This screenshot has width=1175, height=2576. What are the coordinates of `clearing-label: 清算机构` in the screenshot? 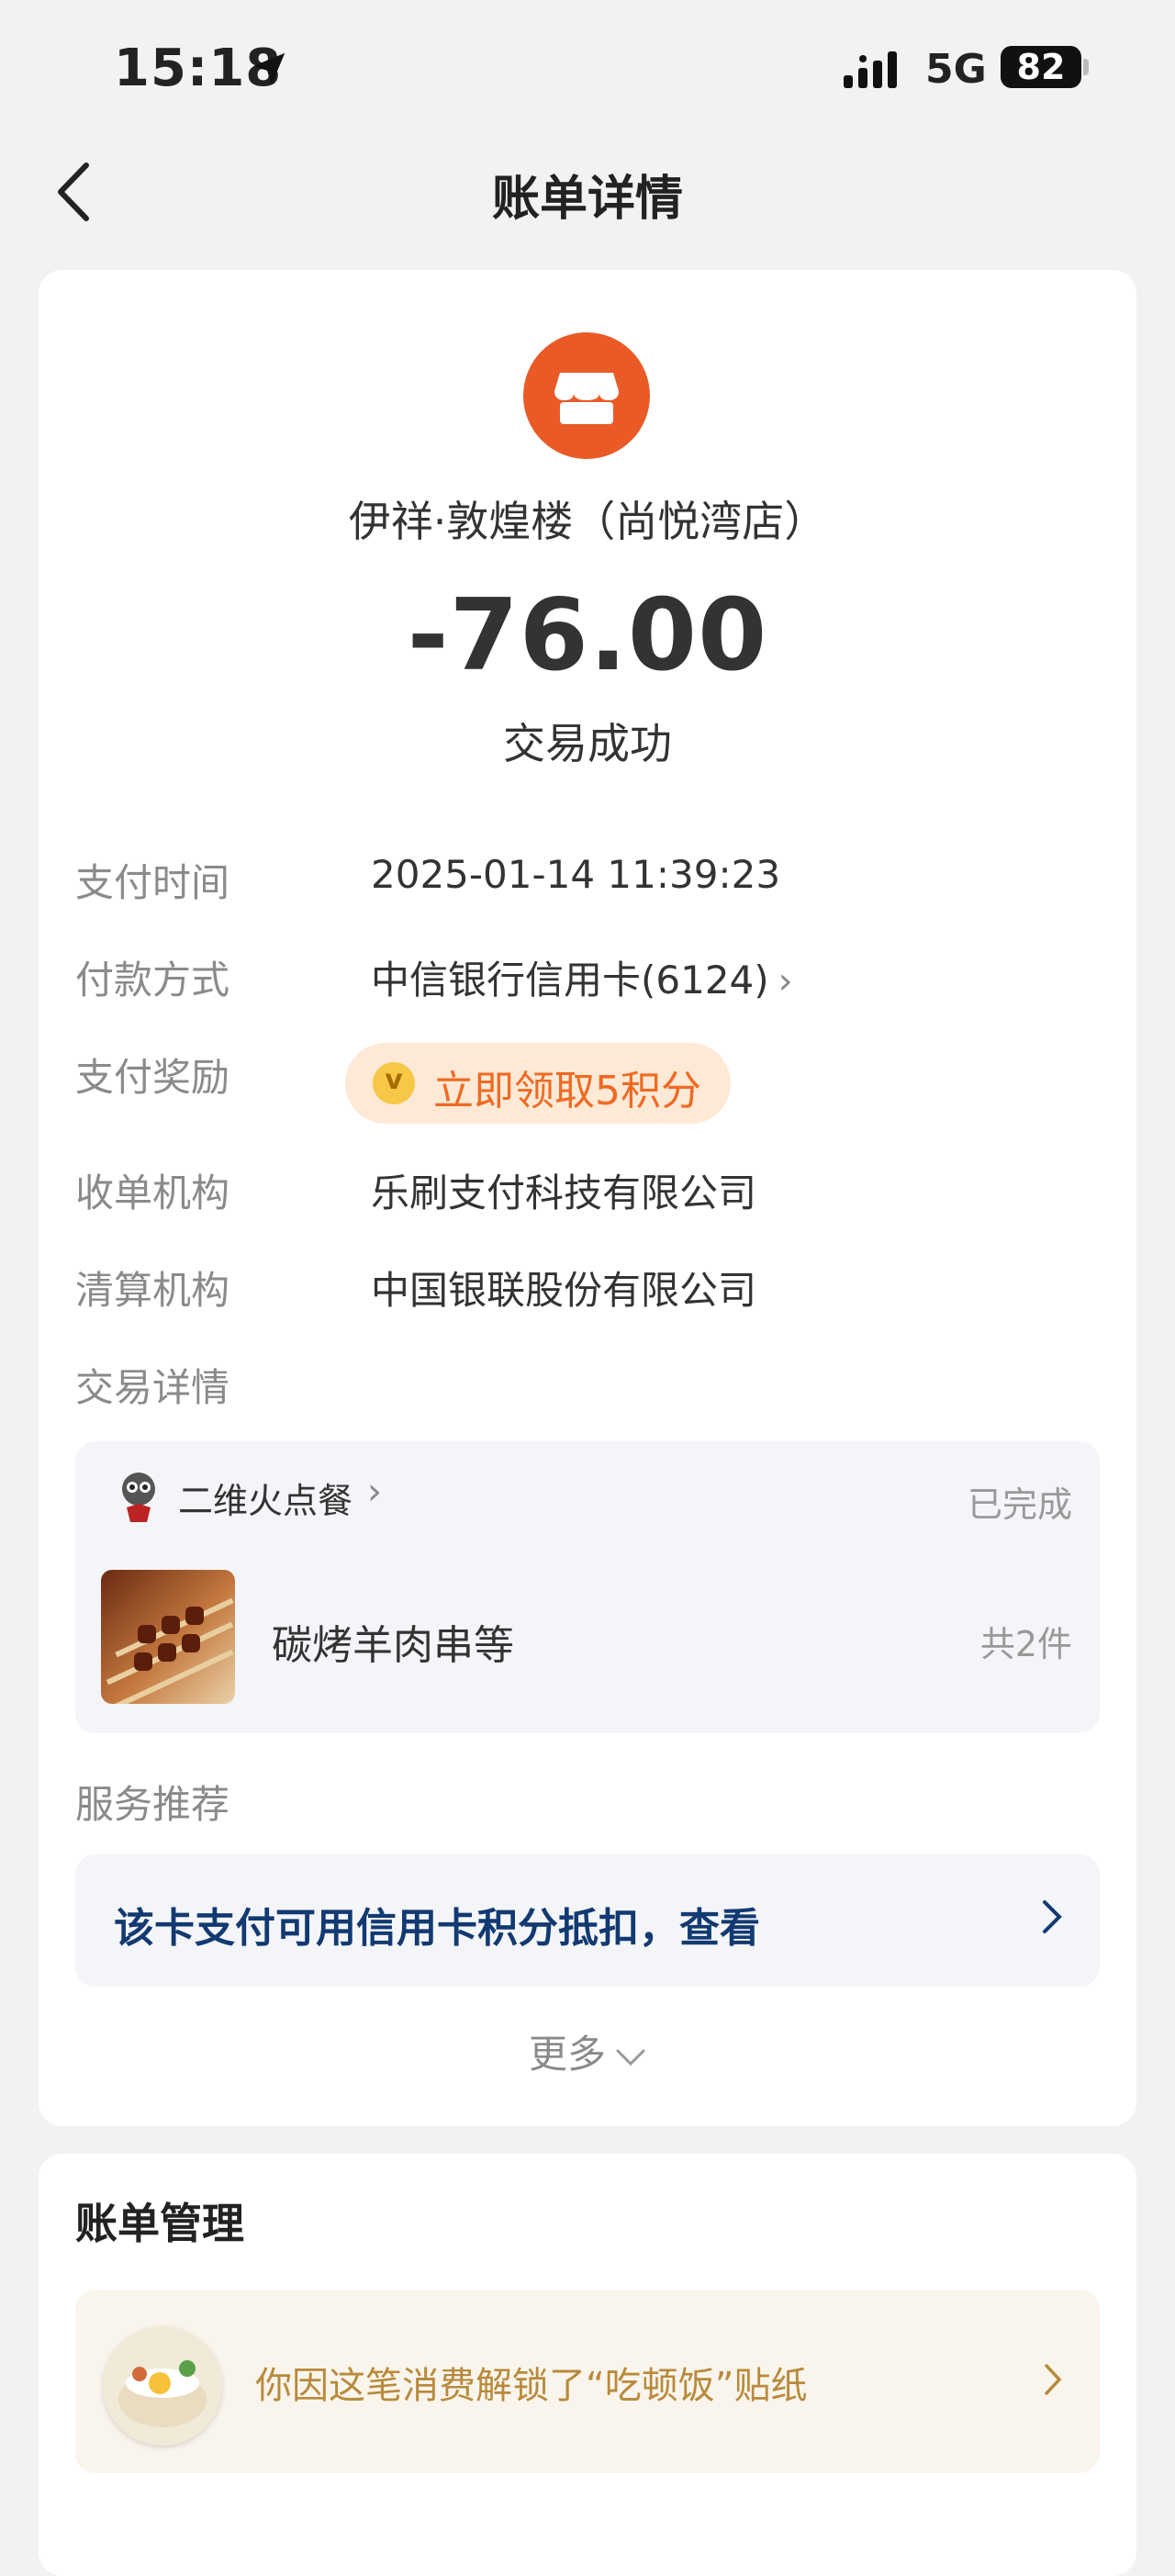 It's located at (152, 1290).